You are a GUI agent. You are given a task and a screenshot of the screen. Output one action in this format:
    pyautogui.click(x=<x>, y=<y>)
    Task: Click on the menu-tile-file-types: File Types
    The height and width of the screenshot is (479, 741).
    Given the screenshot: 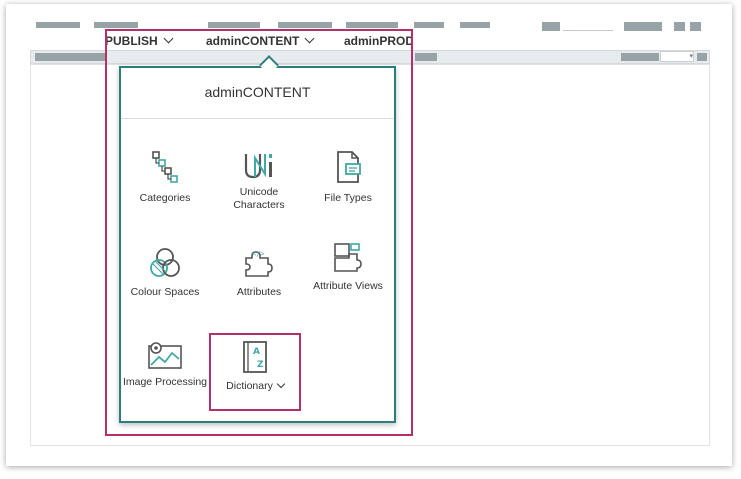 What is the action you would take?
    pyautogui.click(x=348, y=177)
    